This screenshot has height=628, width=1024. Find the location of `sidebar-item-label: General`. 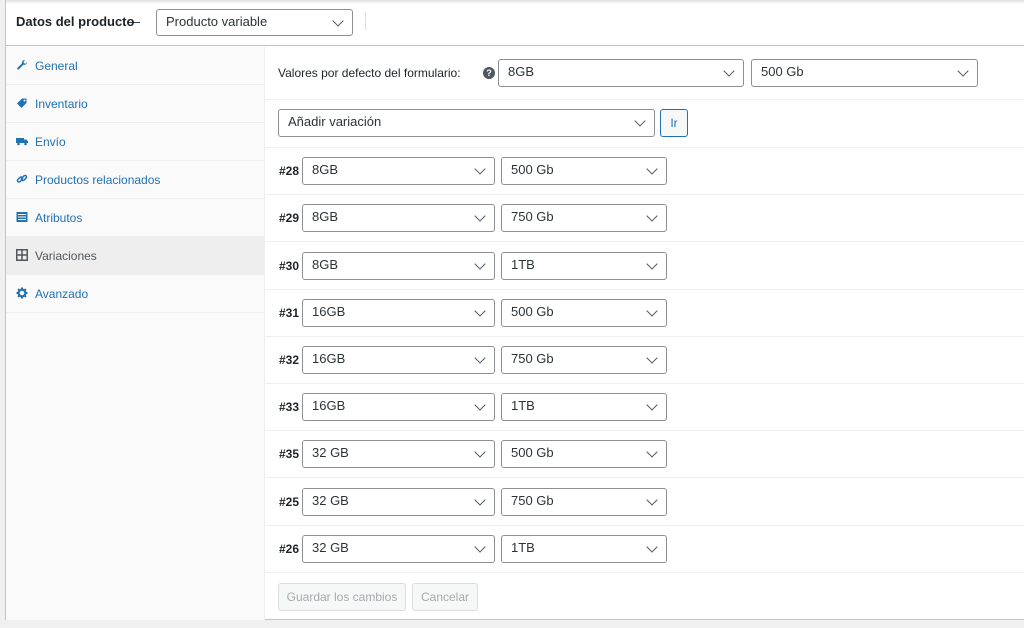

sidebar-item-label: General is located at coordinates (56, 66).